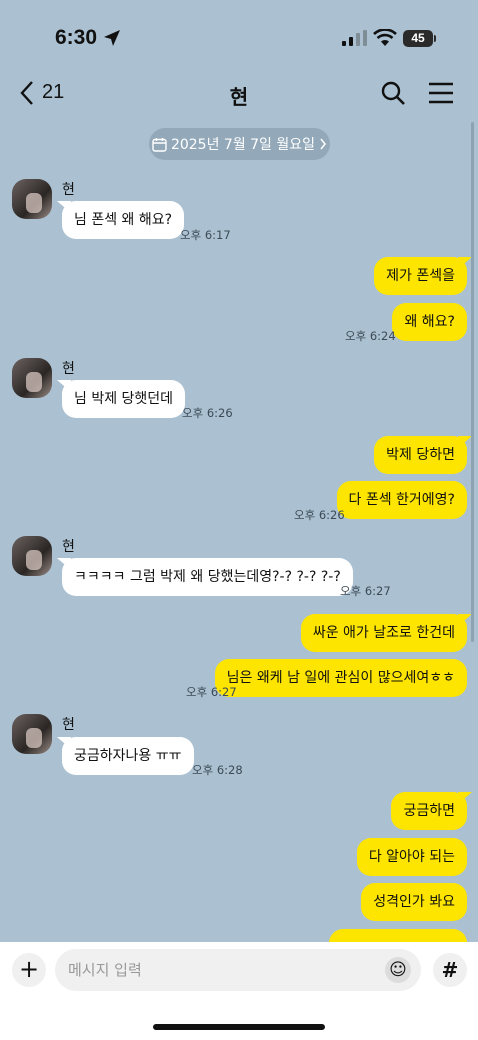 This screenshot has width=478, height=1040. I want to click on message-text: 박제 당하면, so click(420, 455).